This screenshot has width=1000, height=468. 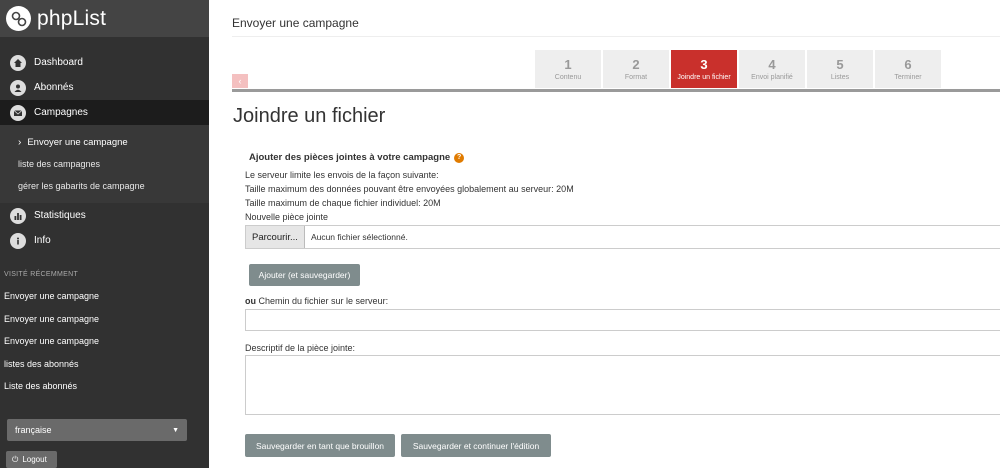 What do you see at coordinates (18, 18) in the screenshot?
I see `phplist-logo-icon` at bounding box center [18, 18].